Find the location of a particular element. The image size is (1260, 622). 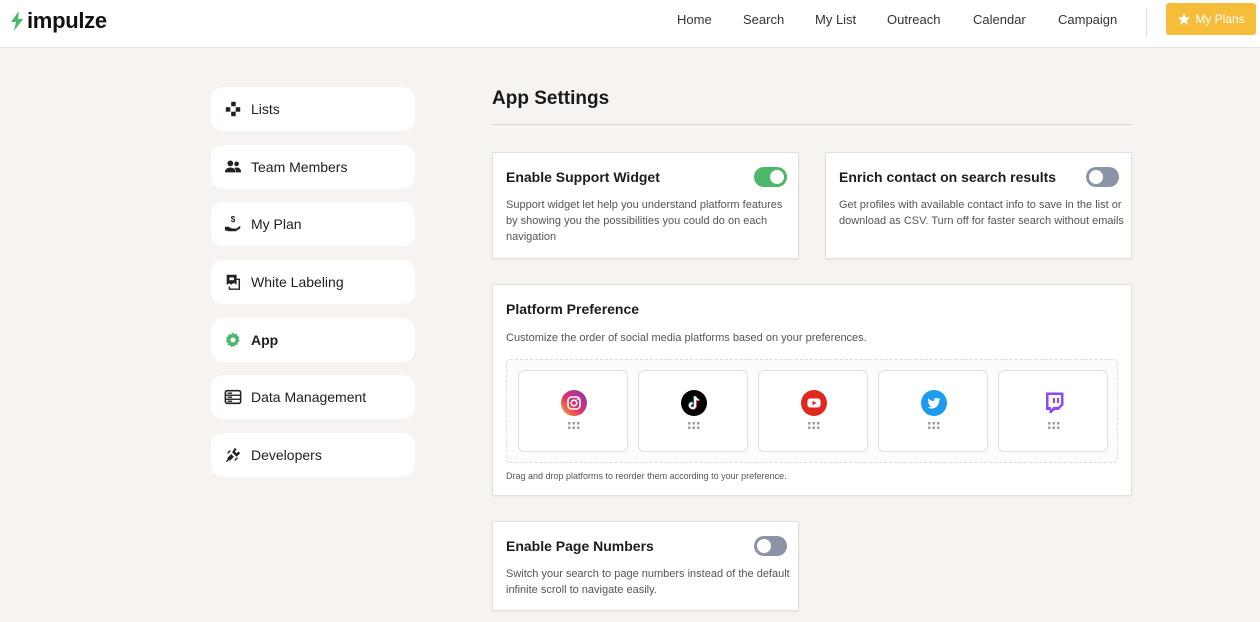

nav-calendar: Calendar is located at coordinates (999, 20).